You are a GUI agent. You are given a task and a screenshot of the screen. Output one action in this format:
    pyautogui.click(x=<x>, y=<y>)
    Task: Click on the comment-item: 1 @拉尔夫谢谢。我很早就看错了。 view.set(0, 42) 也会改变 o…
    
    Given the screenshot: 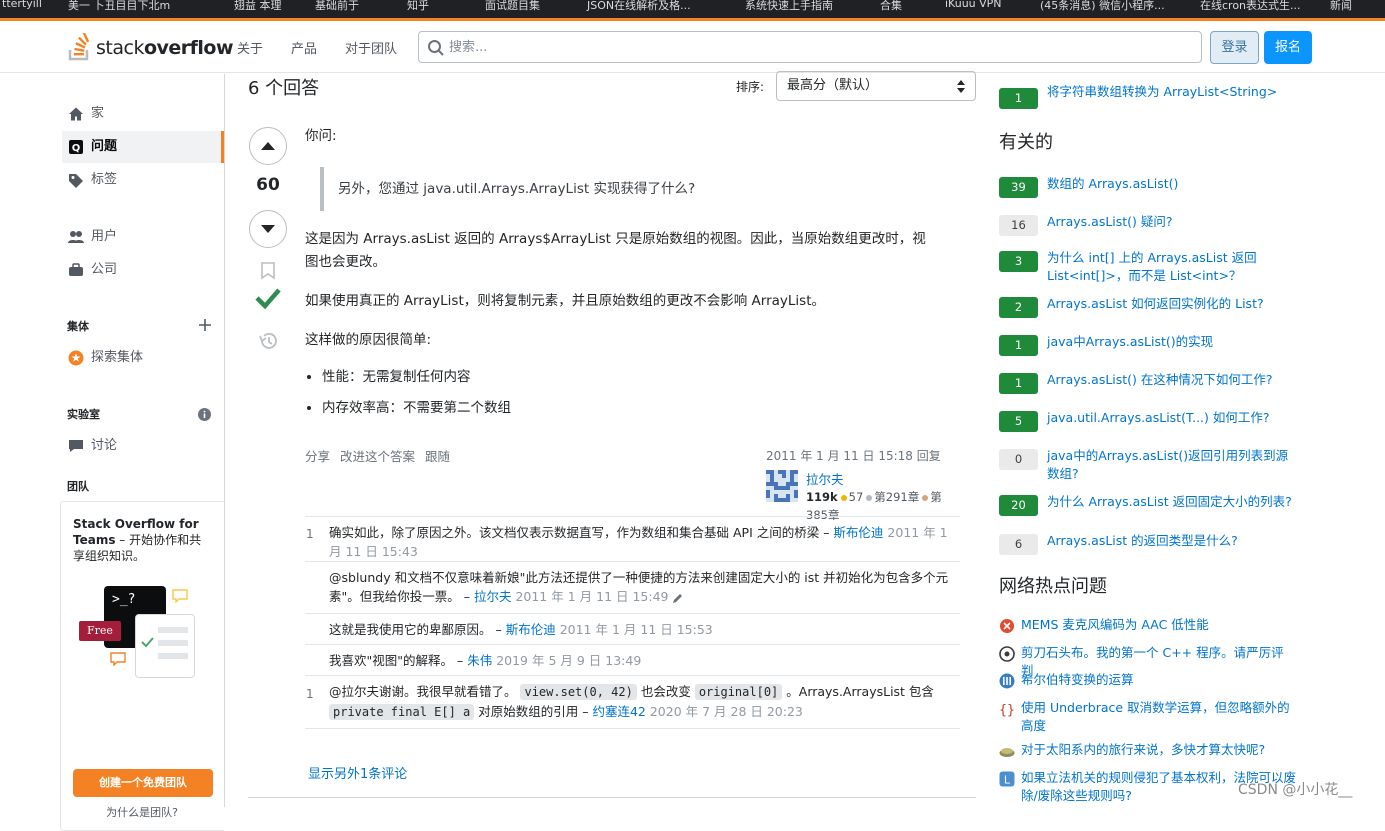 What is the action you would take?
    pyautogui.click(x=632, y=702)
    